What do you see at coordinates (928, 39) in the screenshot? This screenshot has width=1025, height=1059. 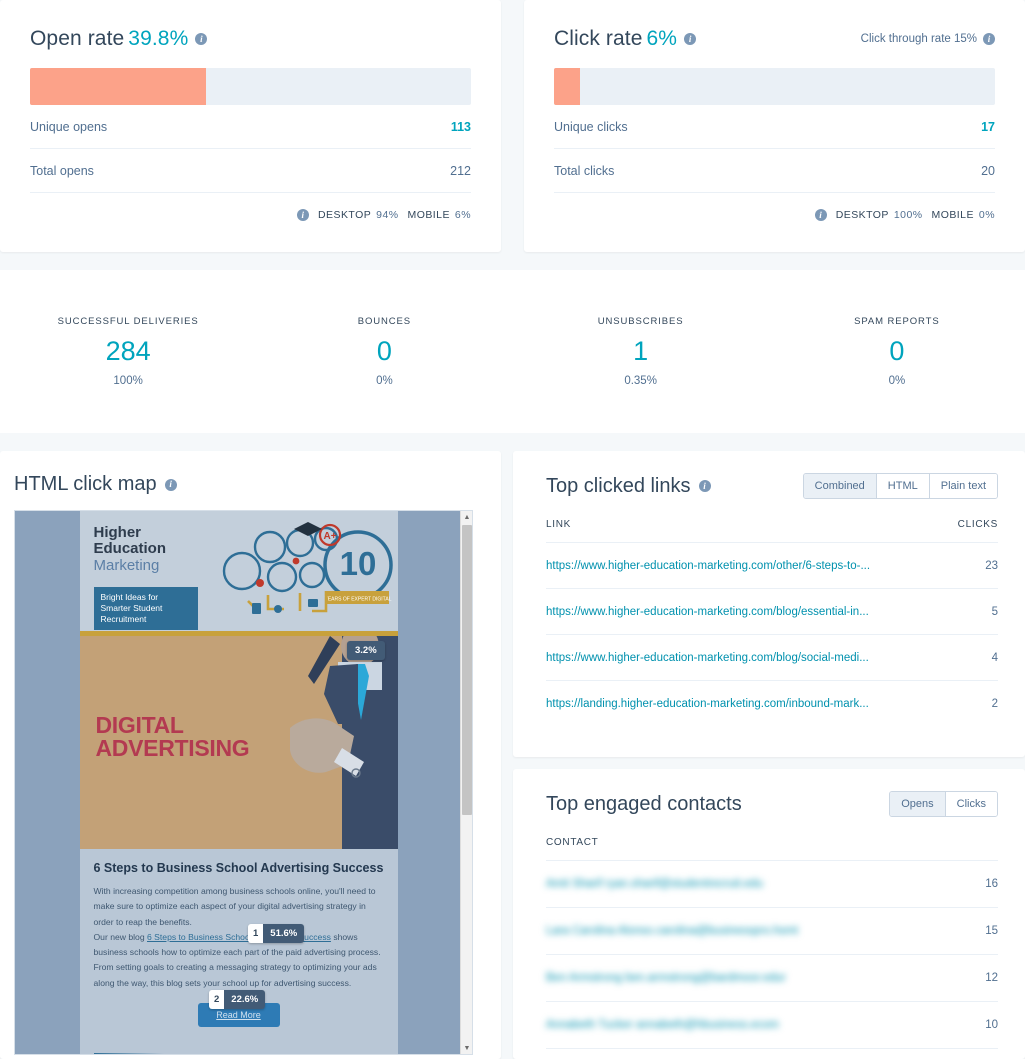 I see `click-through-rate-wrap: Click through rate 15% i` at bounding box center [928, 39].